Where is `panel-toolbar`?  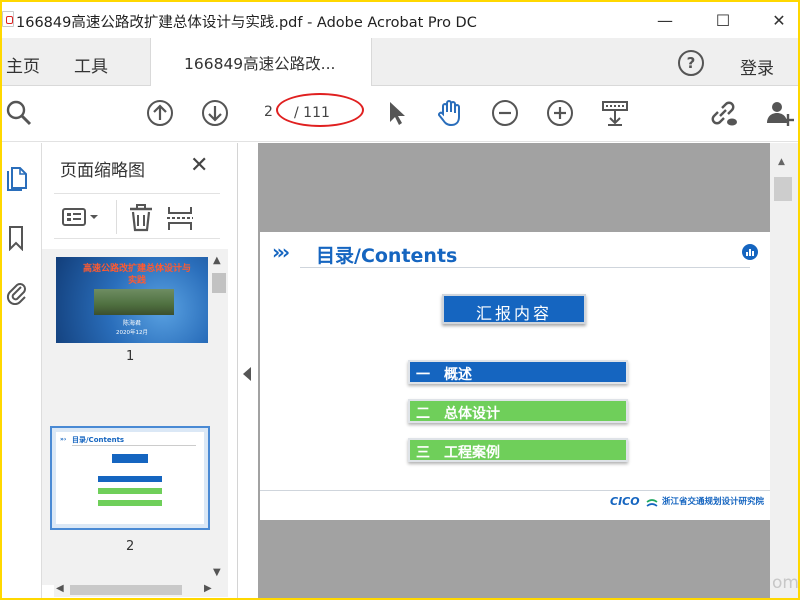
panel-toolbar is located at coordinates (137, 216).